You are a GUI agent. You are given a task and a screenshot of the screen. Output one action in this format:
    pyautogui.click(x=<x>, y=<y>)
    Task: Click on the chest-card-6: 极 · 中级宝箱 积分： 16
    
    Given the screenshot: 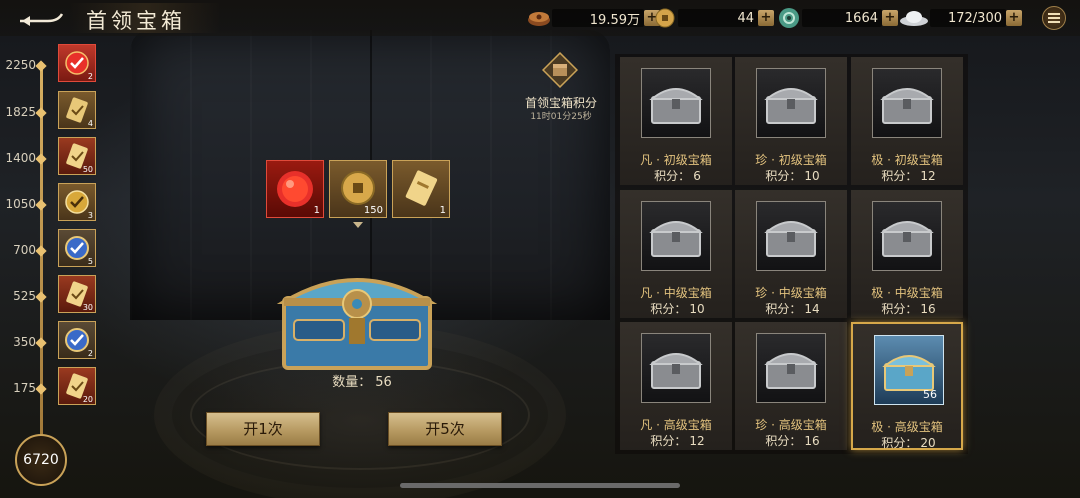 What is the action you would take?
    pyautogui.click(x=907, y=254)
    